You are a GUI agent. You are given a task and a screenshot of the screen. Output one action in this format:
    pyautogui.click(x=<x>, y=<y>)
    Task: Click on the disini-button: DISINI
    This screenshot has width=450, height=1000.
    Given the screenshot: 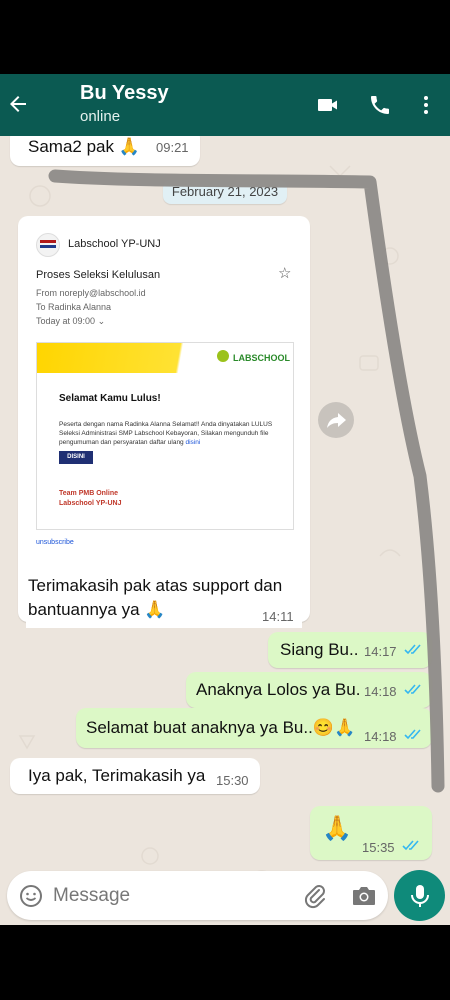 What is the action you would take?
    pyautogui.click(x=76, y=457)
    